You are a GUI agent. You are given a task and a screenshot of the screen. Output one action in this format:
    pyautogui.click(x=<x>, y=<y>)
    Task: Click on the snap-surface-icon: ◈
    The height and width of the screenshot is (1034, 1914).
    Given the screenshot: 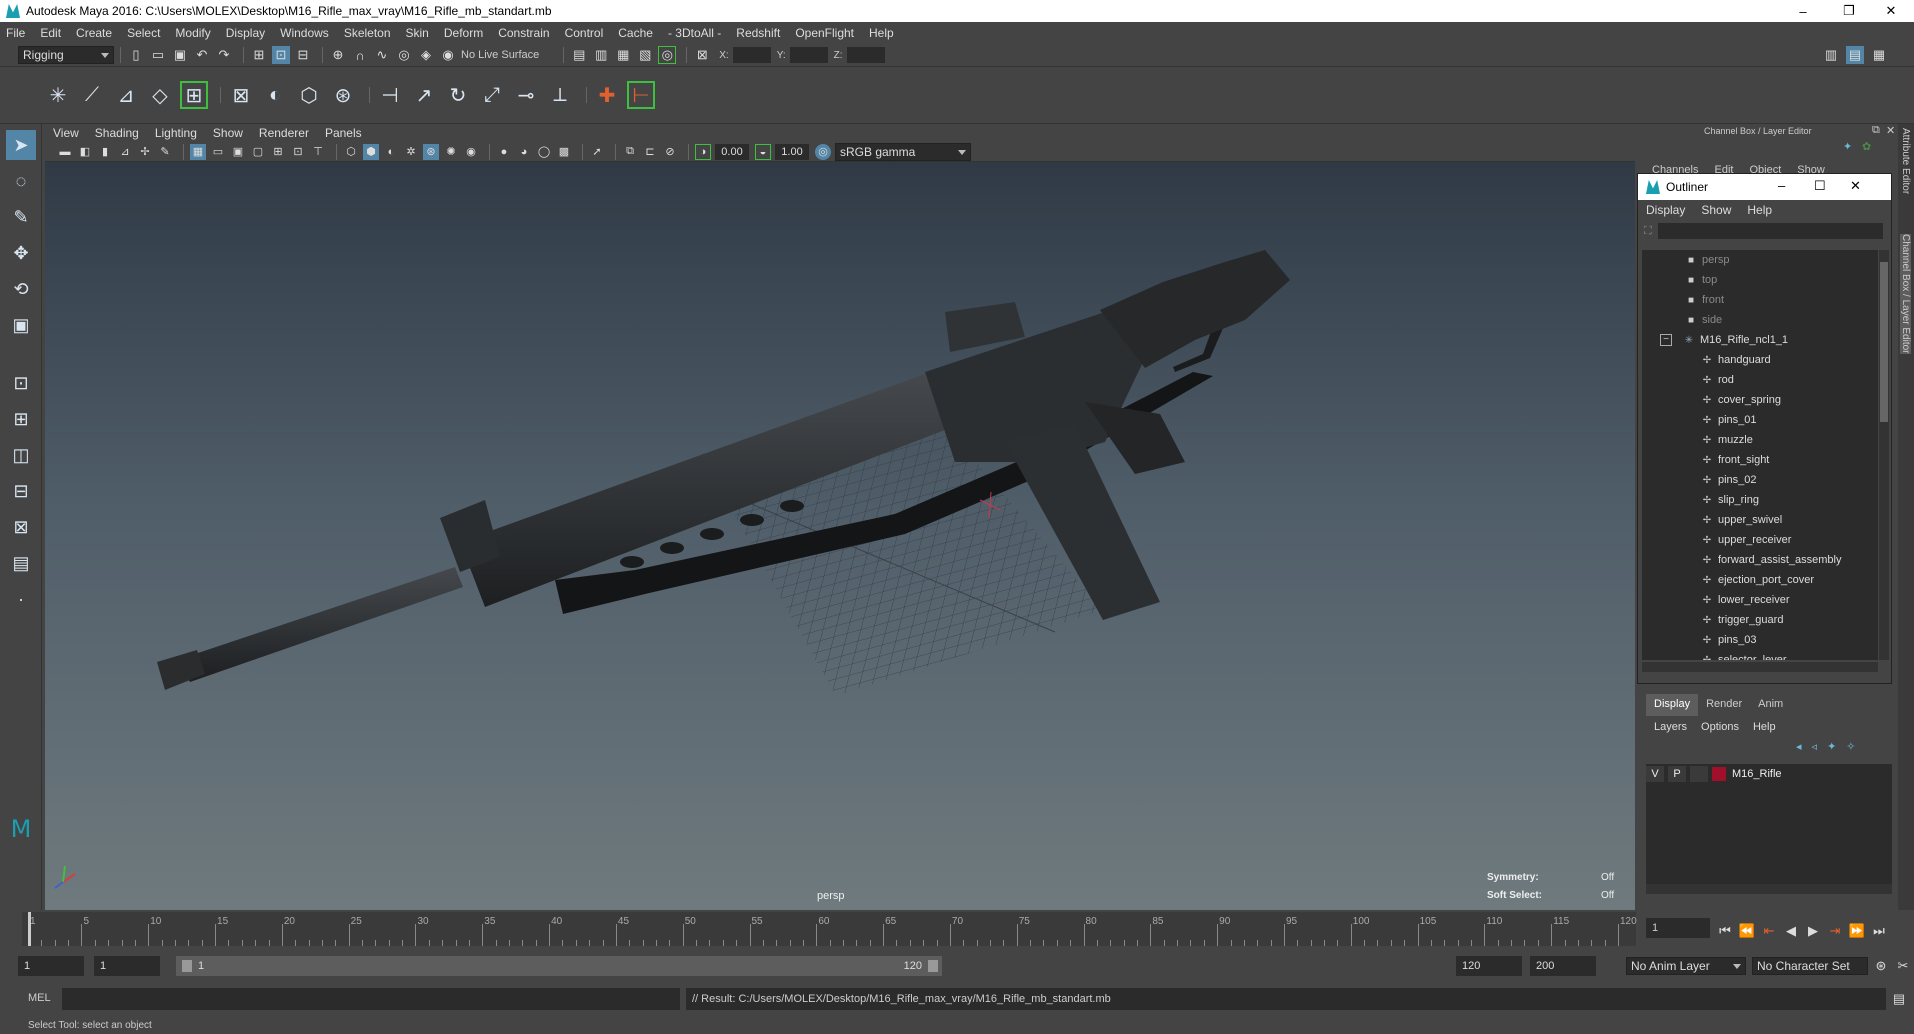 What is the action you would take?
    pyautogui.click(x=426, y=55)
    